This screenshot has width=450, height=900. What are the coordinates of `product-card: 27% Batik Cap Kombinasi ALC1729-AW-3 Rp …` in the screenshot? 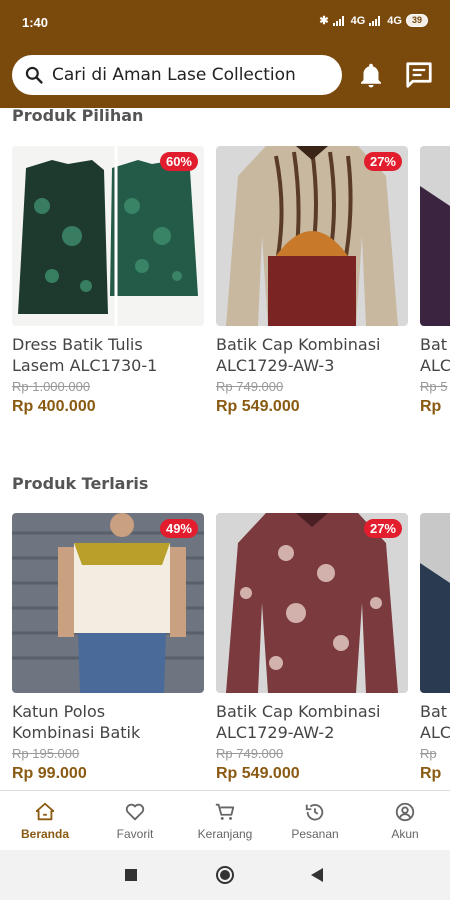 It's located at (312, 281).